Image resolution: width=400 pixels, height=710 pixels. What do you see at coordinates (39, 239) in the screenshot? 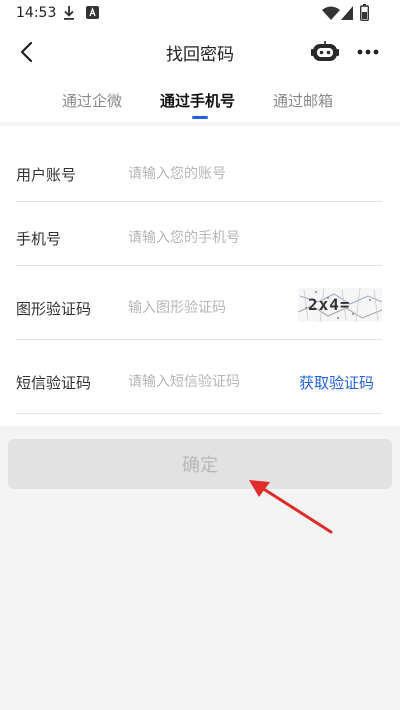
I see `phone-label: 手机号` at bounding box center [39, 239].